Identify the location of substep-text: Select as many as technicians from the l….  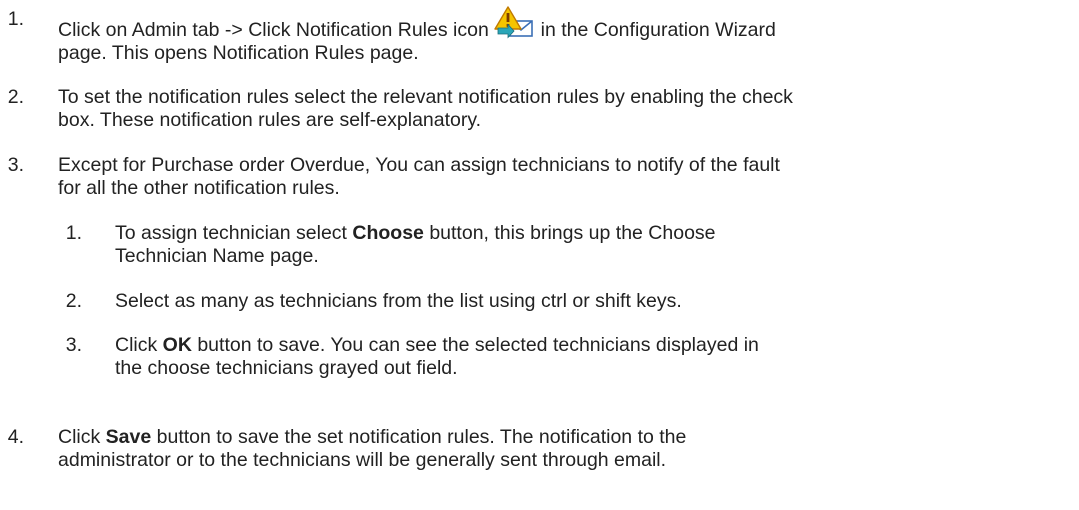
(590, 301).